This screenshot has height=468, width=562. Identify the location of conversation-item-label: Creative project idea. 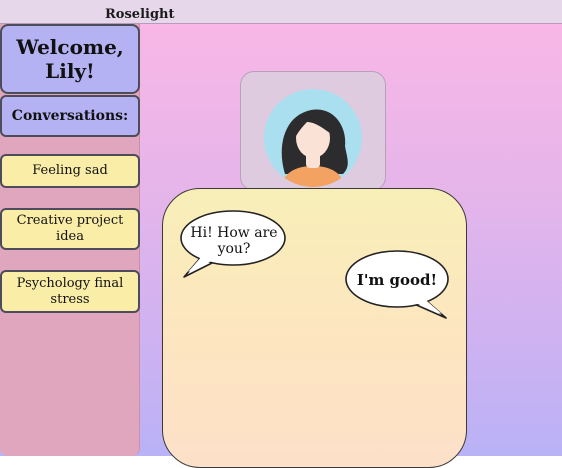
(70, 228).